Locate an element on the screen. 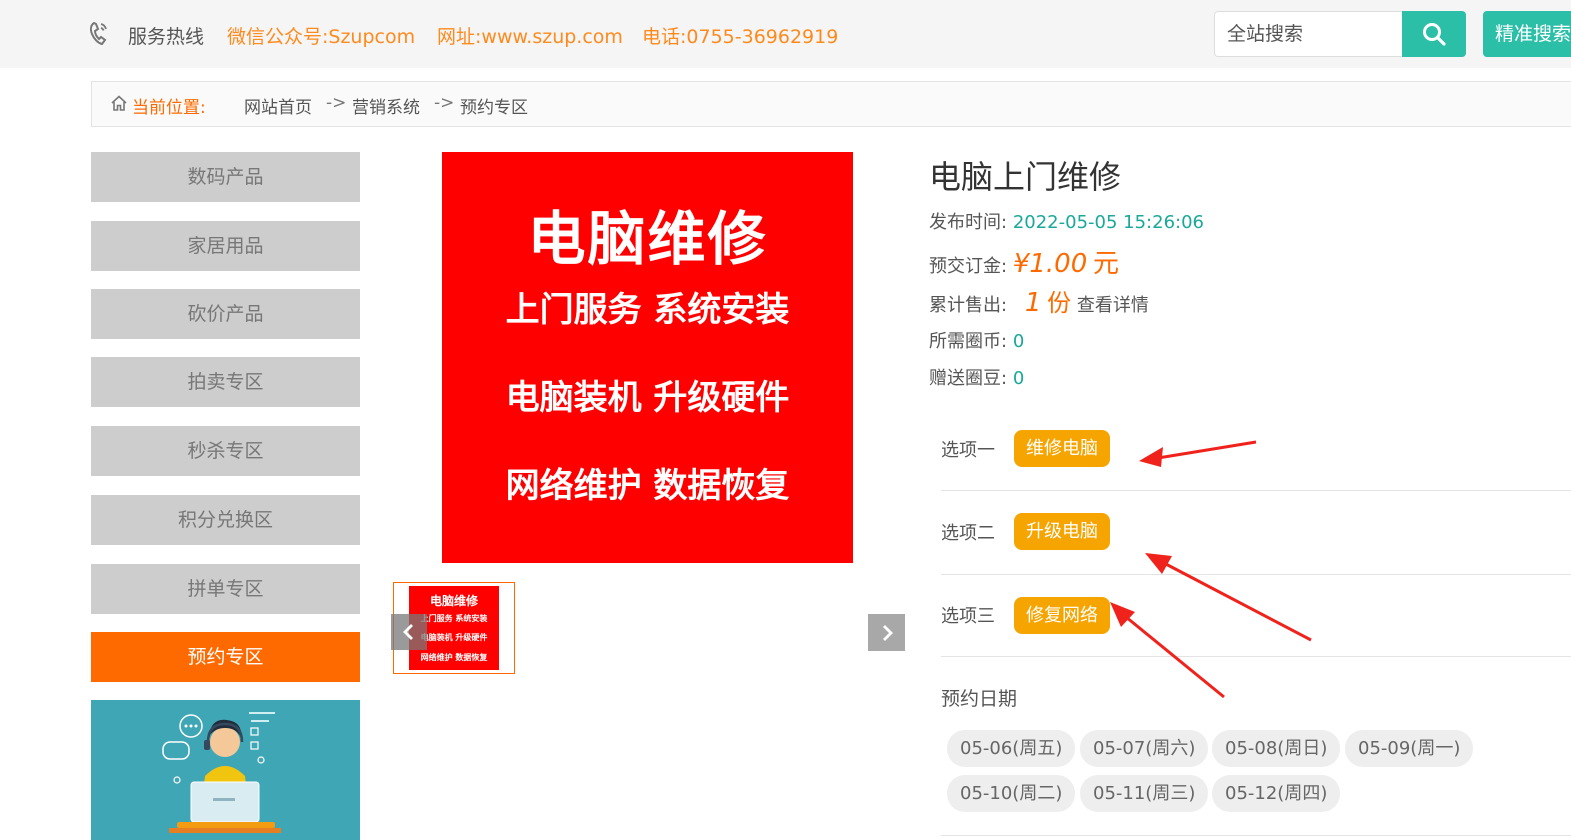  bean-value: 0 is located at coordinates (1018, 378).